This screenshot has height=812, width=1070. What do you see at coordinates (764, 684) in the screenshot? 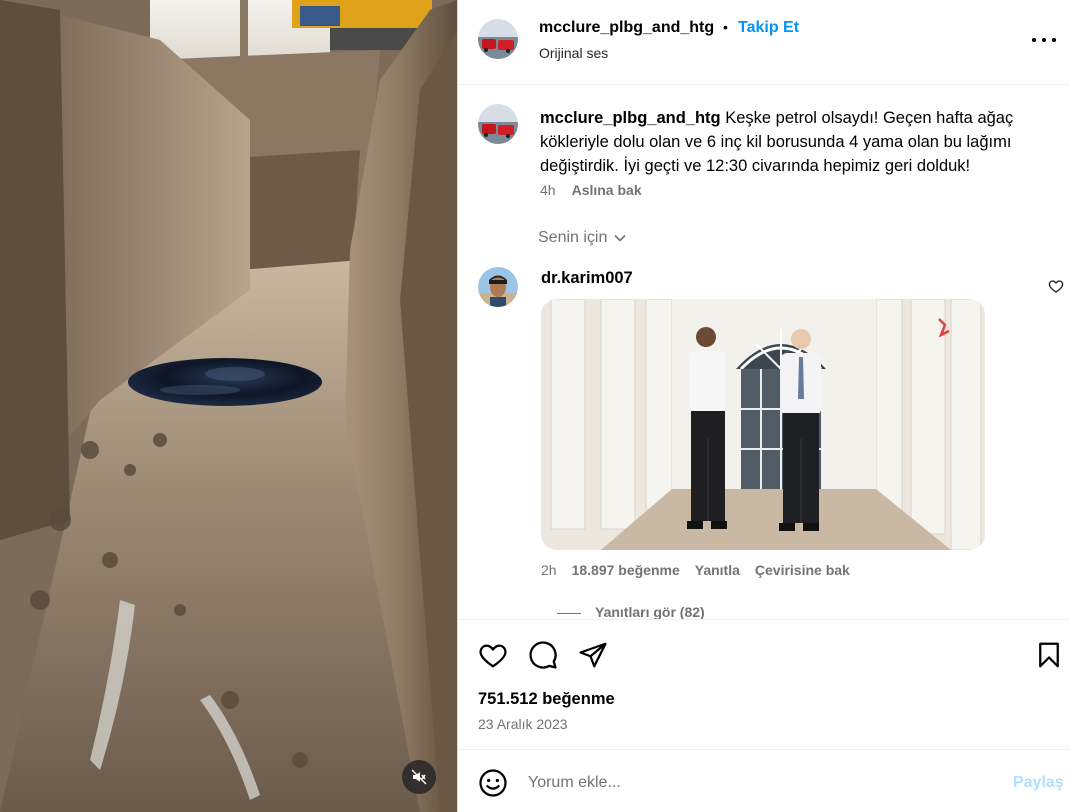
I see `post-actions: 751.512 beğenme 23 Aralık 2023` at bounding box center [764, 684].